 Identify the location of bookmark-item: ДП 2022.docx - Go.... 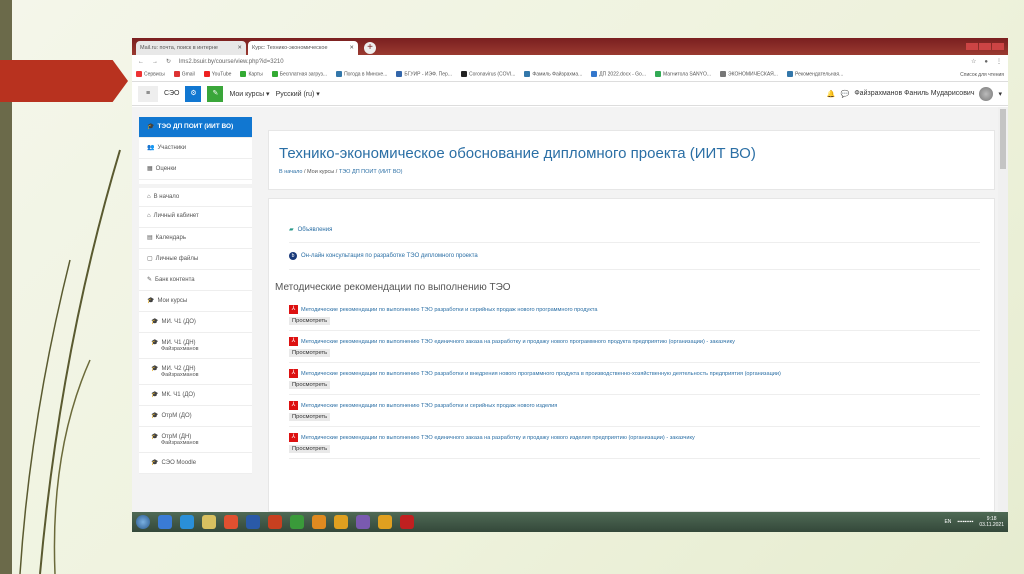
(618, 74).